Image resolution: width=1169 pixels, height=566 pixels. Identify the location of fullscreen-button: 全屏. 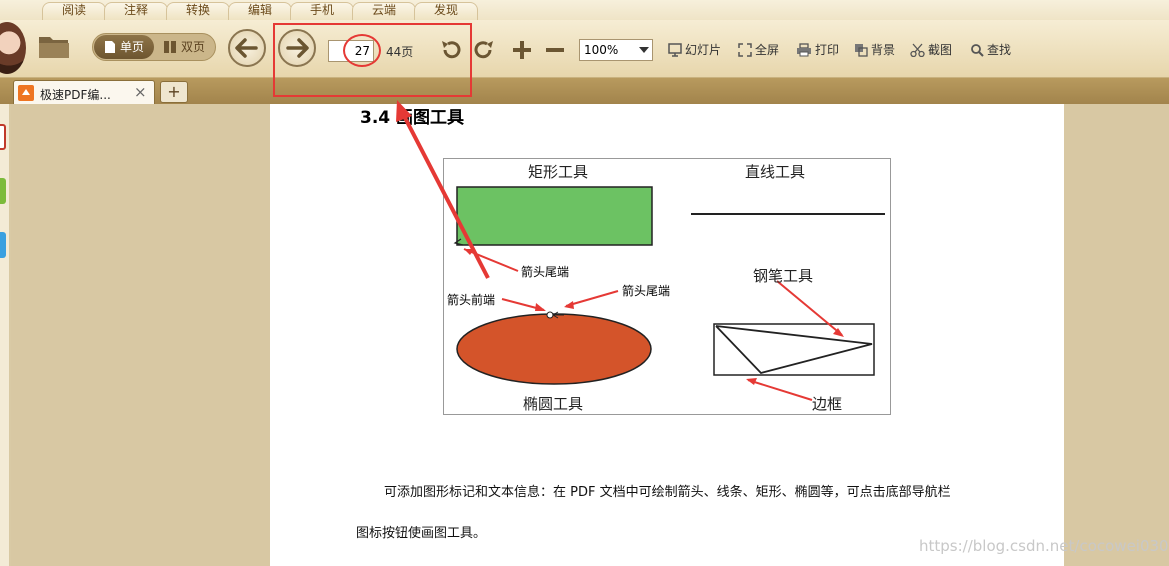
(758, 51).